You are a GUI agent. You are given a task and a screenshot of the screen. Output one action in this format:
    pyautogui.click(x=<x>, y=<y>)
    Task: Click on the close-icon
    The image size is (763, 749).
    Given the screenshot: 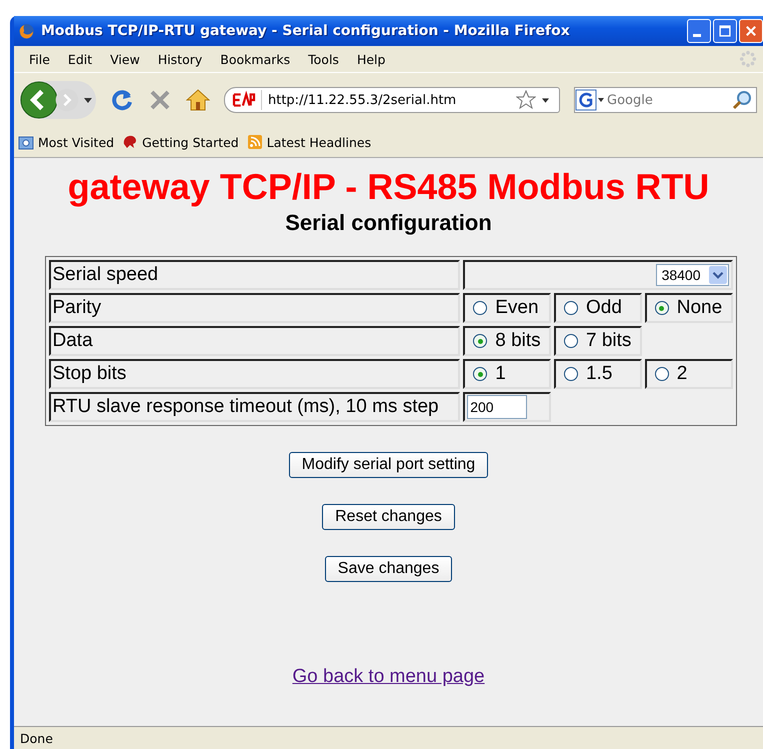 What is the action you would take?
    pyautogui.click(x=751, y=31)
    